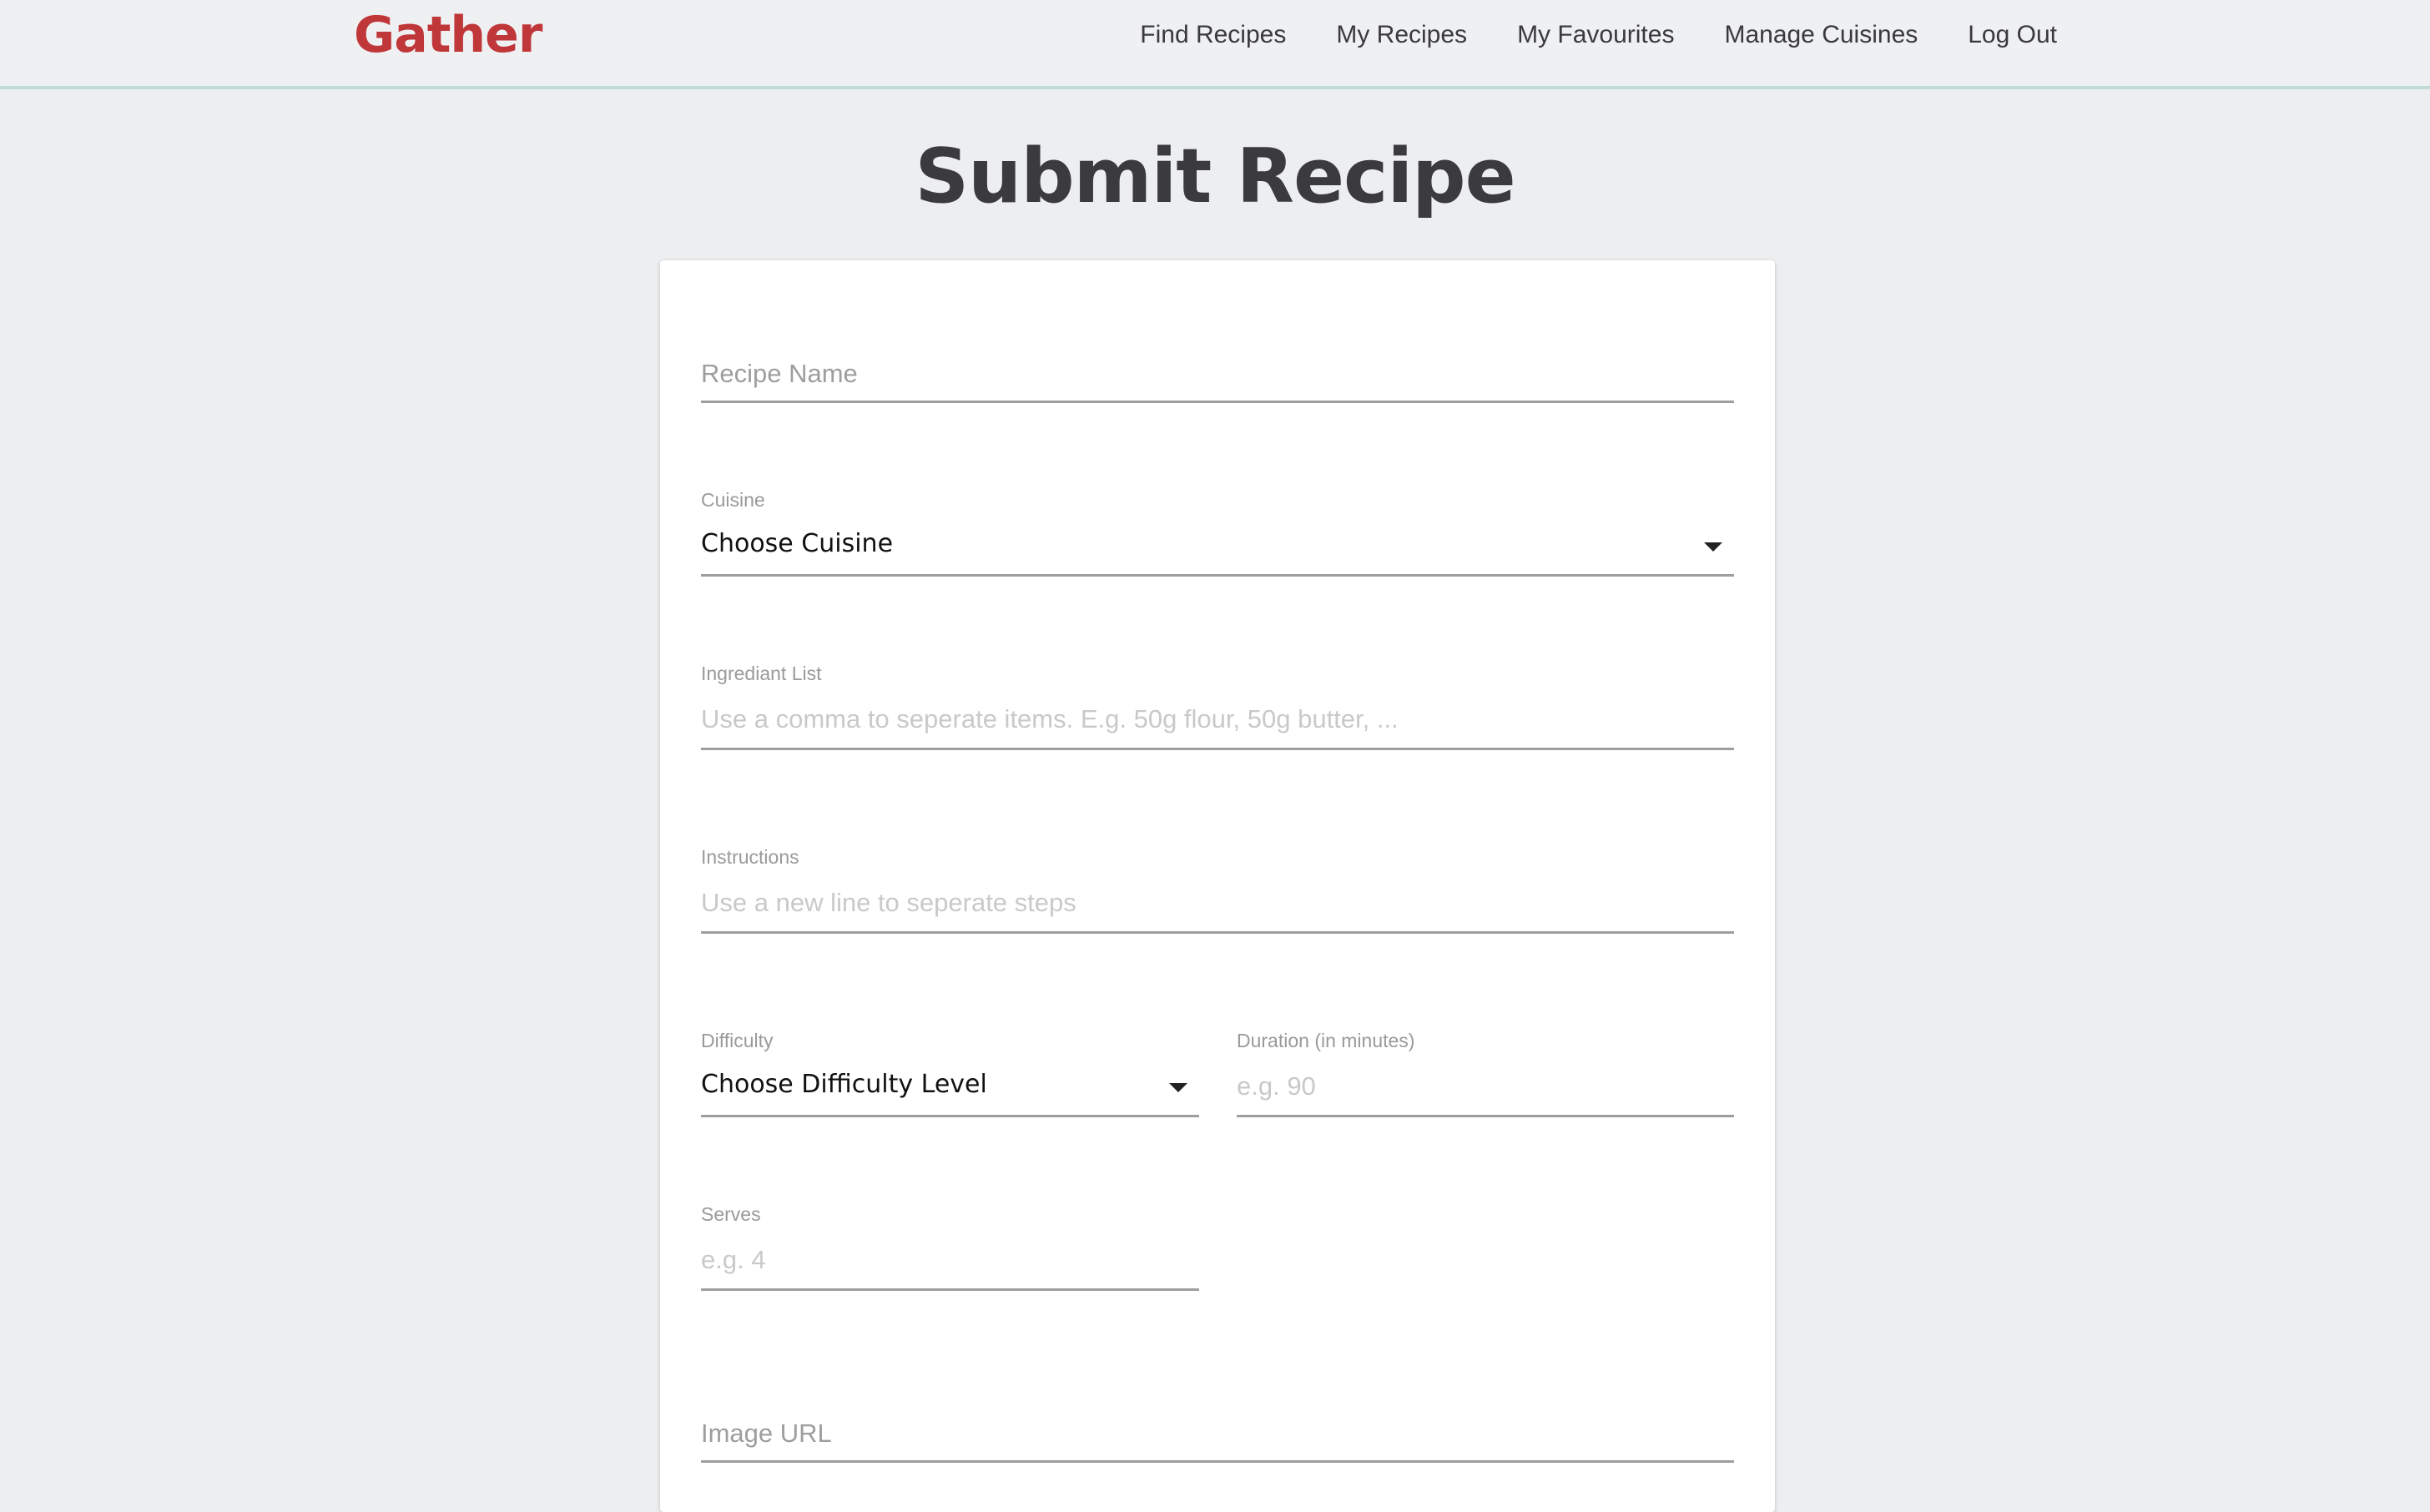  I want to click on recipe-name-input, so click(1217, 373).